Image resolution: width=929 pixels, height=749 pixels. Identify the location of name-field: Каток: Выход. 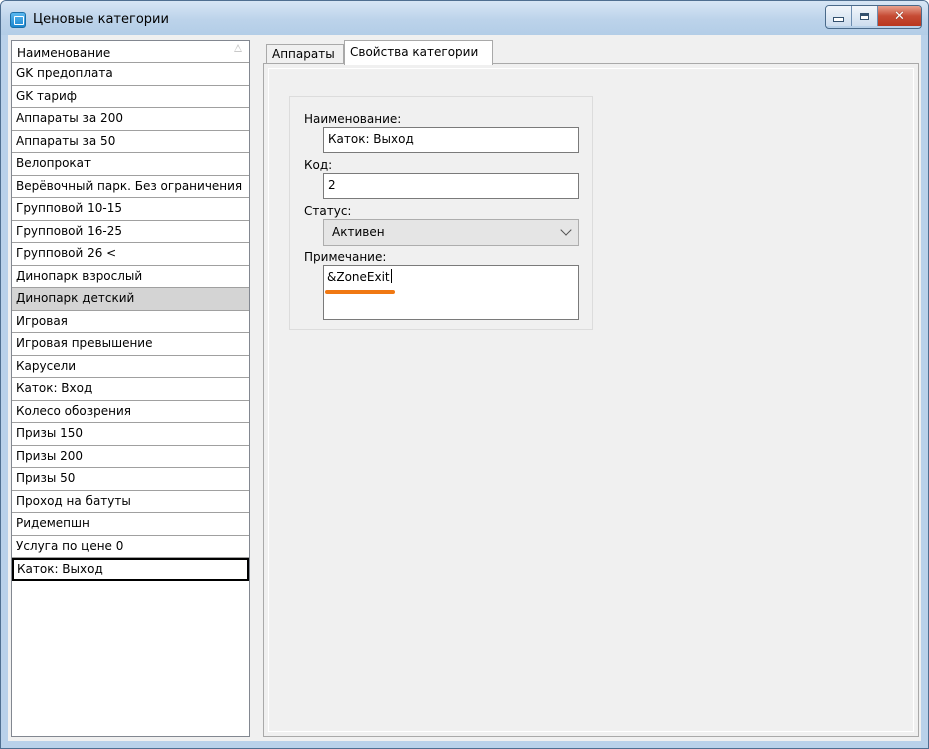
(451, 140).